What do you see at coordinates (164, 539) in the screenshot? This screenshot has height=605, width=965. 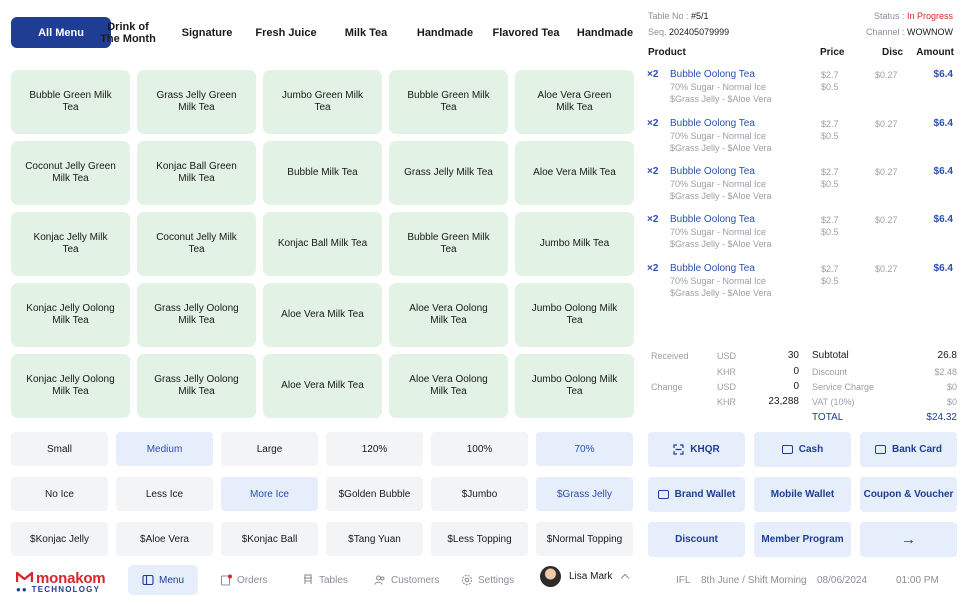 I see `topping-aloe-vera-option: $Aloe Vera` at bounding box center [164, 539].